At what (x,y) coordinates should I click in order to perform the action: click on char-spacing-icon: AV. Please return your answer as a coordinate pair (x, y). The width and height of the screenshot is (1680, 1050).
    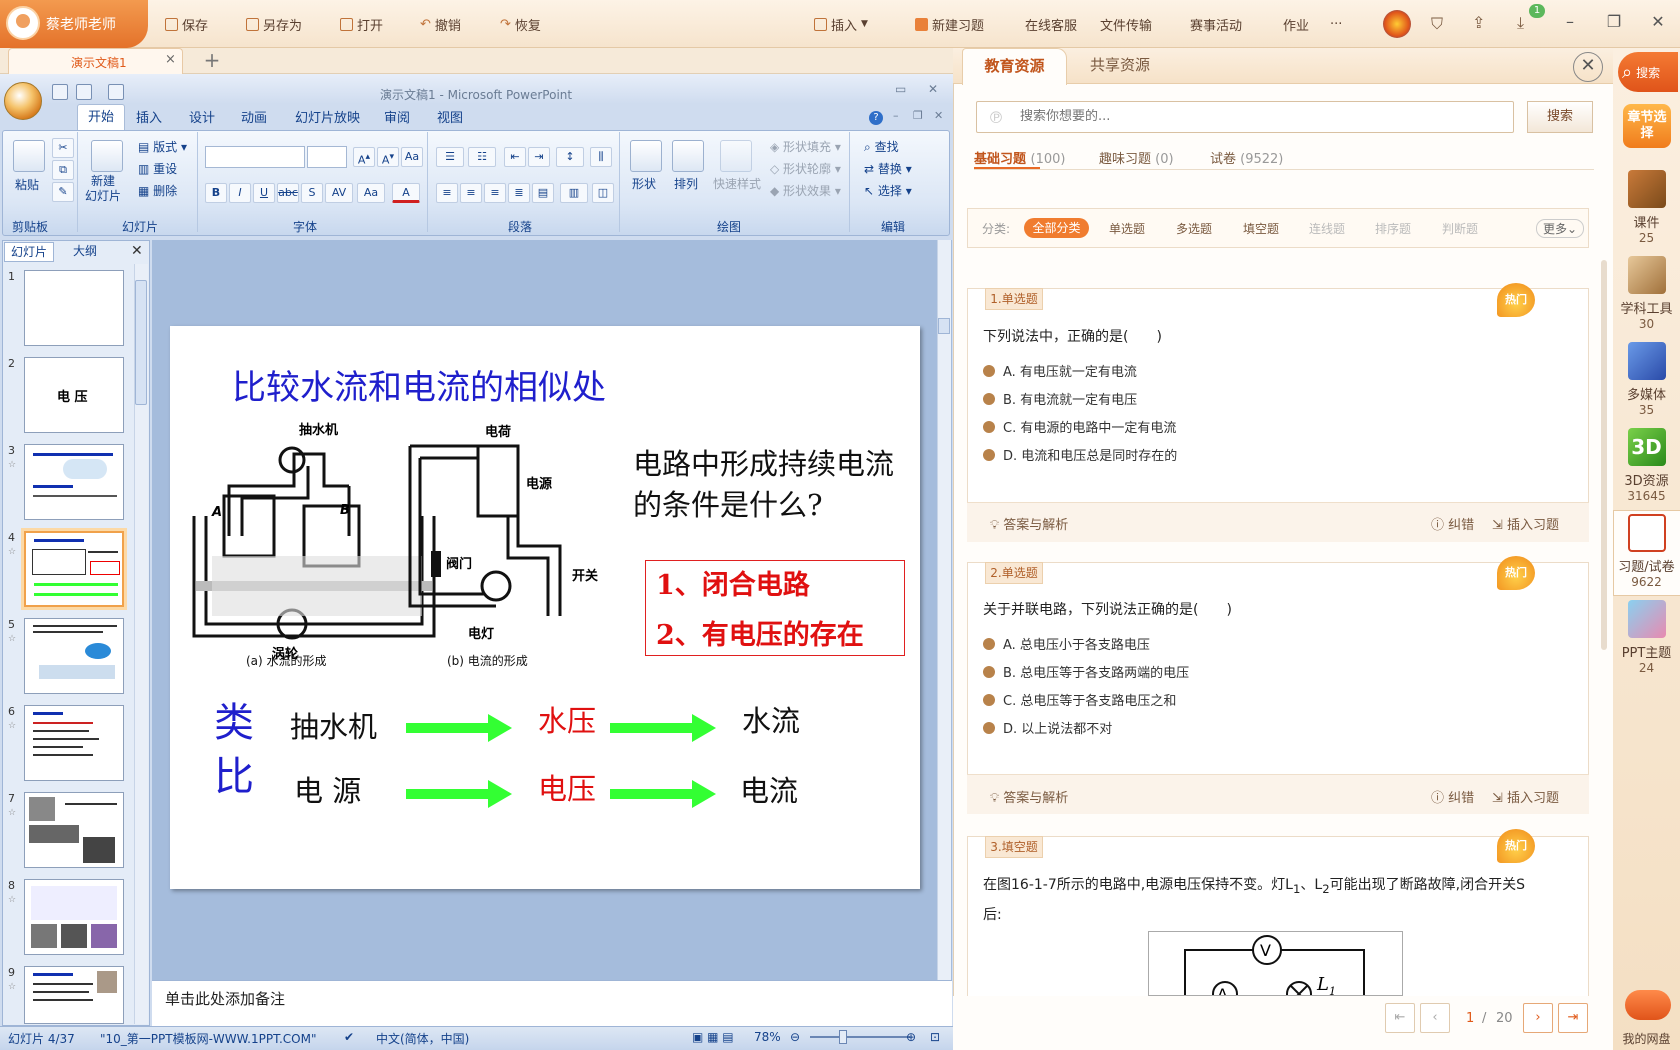
    Looking at the image, I should click on (339, 193).